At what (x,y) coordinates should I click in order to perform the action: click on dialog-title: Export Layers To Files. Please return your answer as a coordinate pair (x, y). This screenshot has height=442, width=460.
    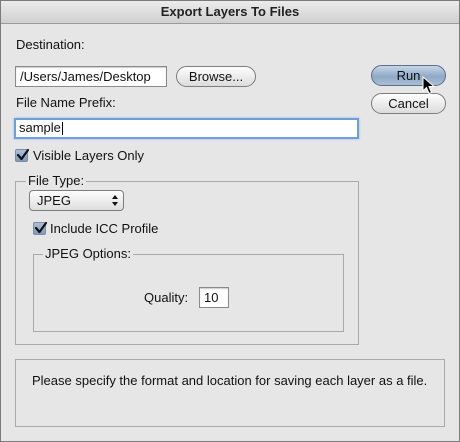
    Looking at the image, I should click on (230, 12).